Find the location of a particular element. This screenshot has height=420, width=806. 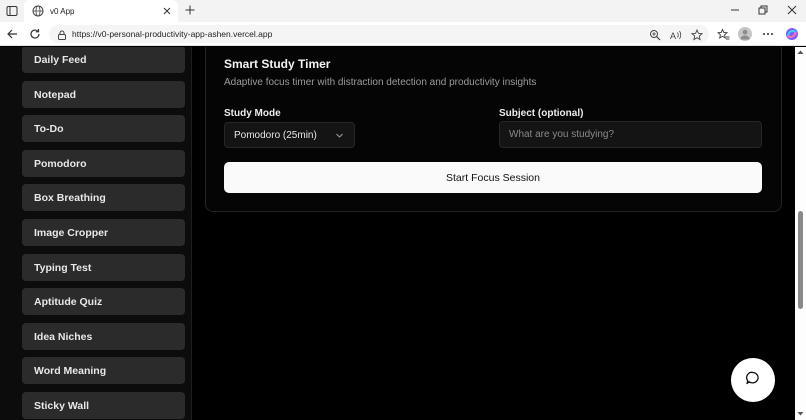

sidebar-item-word-meaning: Word Meaning is located at coordinates (103, 370).